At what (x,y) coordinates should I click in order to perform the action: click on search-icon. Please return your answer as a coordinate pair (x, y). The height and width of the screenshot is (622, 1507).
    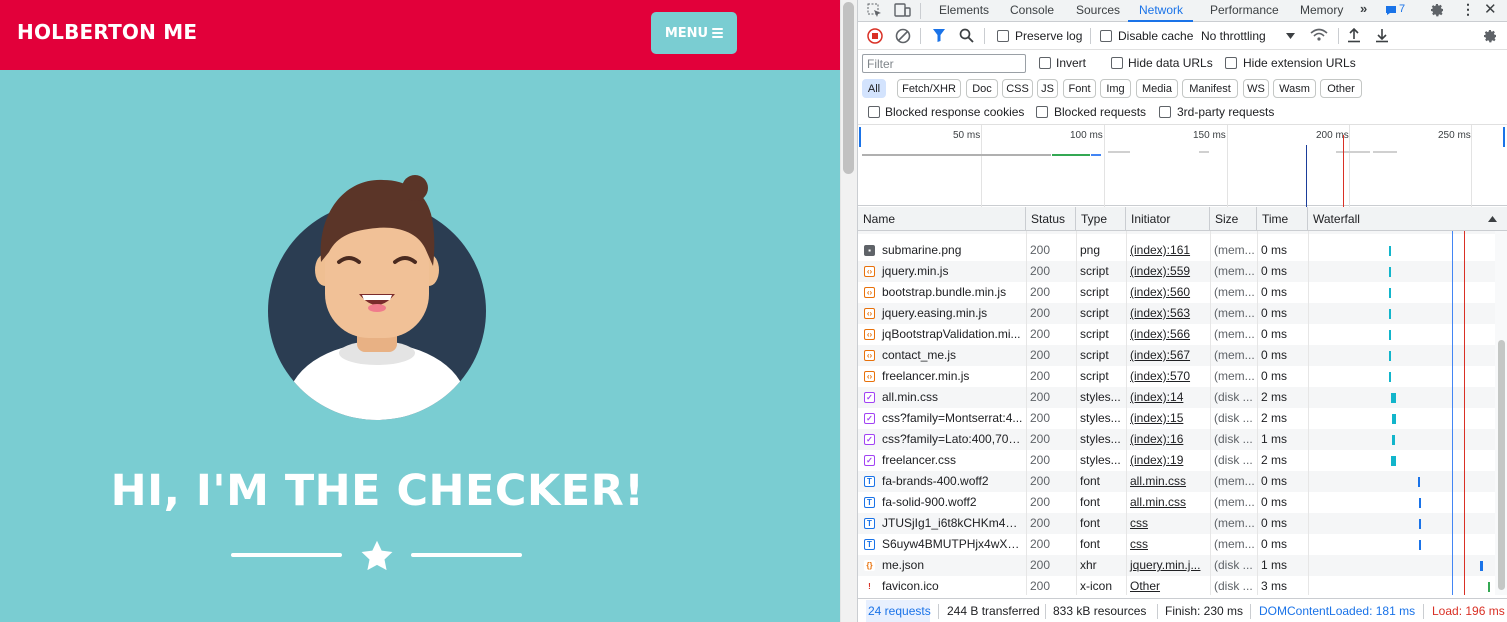
    Looking at the image, I should click on (966, 35).